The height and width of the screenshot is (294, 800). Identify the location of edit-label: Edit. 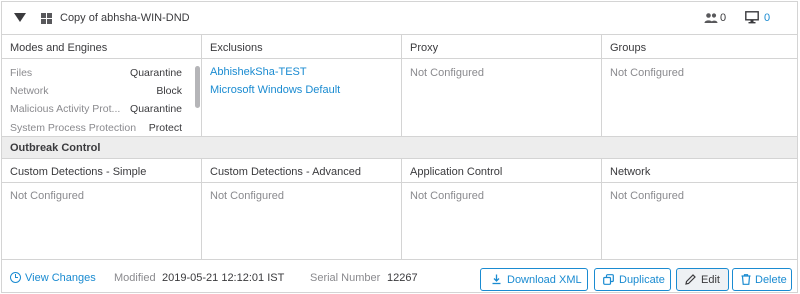
(710, 280).